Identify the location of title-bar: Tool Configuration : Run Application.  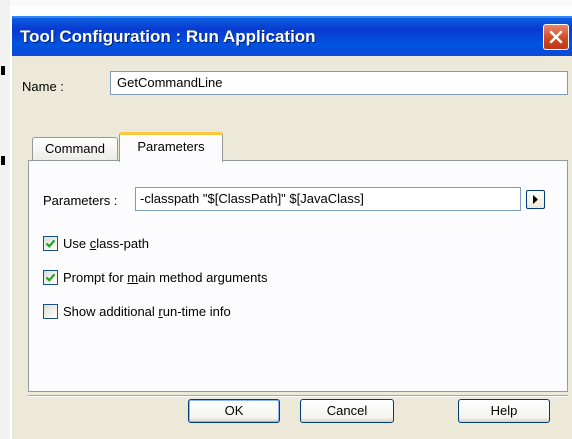
(292, 36).